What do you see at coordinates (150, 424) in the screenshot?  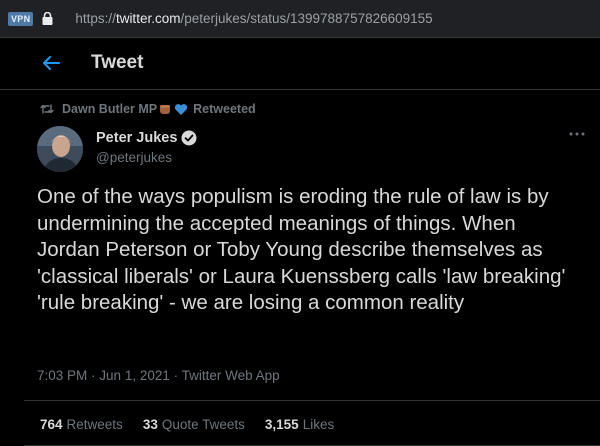 I see `quotes-count: 33` at bounding box center [150, 424].